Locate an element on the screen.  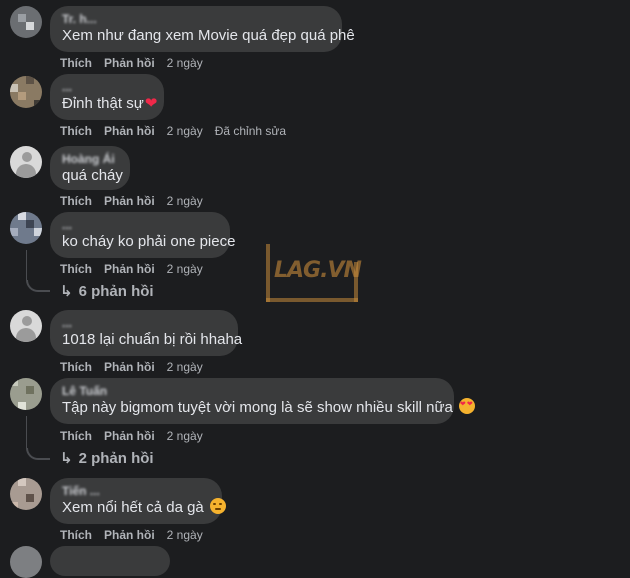
replies-count: 6 phản hồi is located at coordinates (116, 291).